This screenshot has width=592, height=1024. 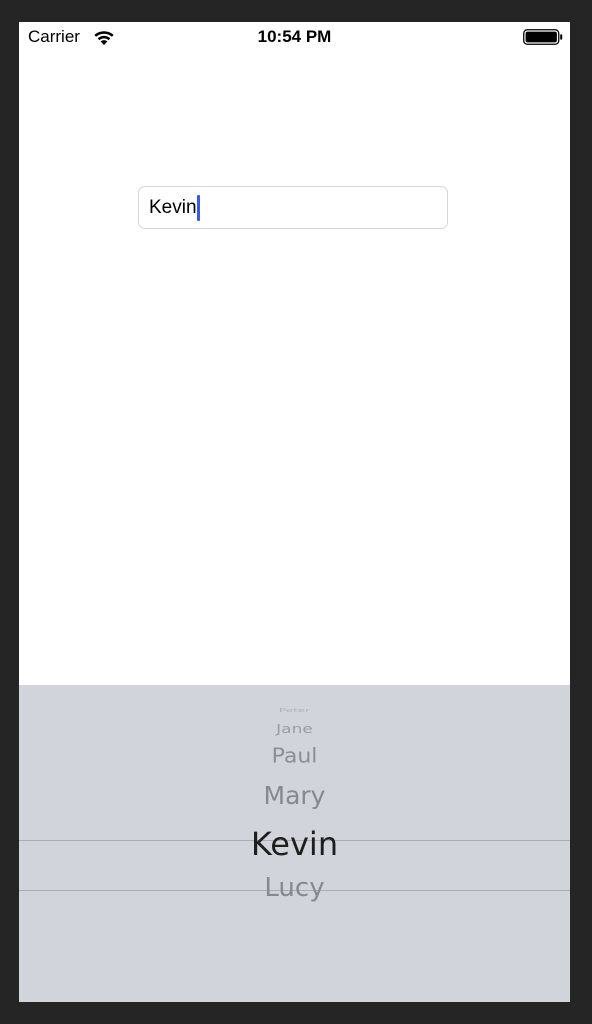 What do you see at coordinates (173, 207) in the screenshot?
I see `name-field-value: Kevin` at bounding box center [173, 207].